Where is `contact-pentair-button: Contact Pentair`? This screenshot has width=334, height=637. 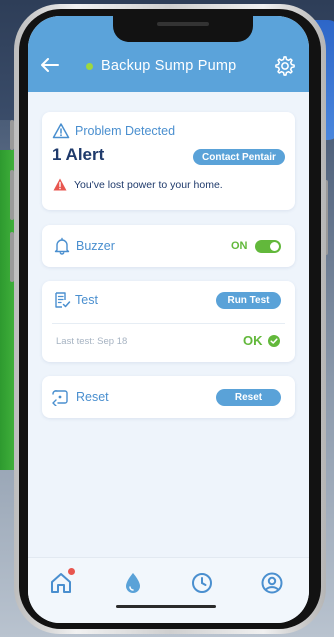
contact-pentair-button: Contact Pentair is located at coordinates (239, 157).